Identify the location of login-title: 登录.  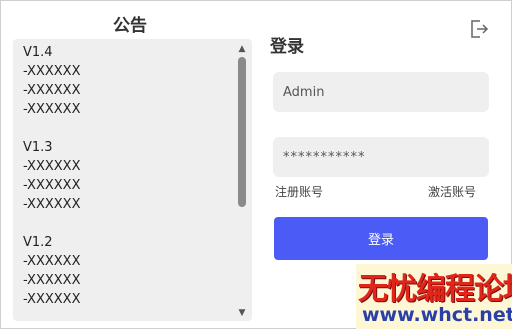
(287, 47).